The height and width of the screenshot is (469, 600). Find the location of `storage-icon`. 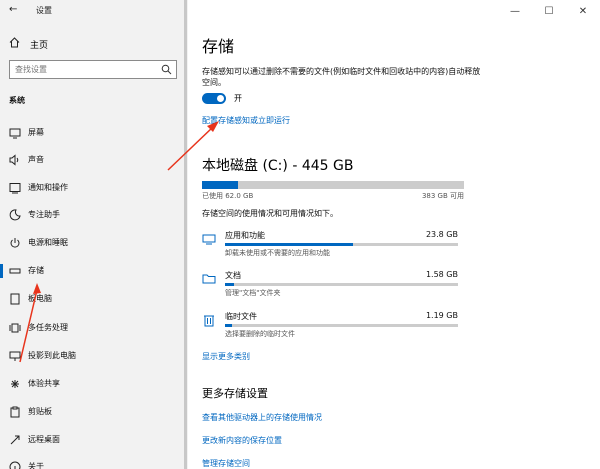

storage-icon is located at coordinates (15, 271).